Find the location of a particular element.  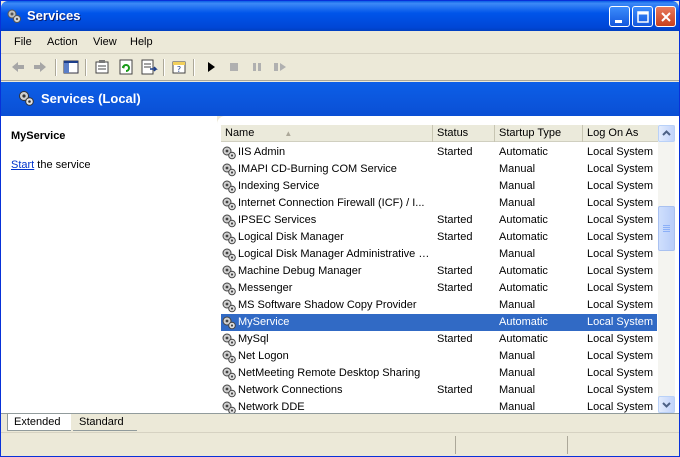

vertical-scrollbar is located at coordinates (666, 269).